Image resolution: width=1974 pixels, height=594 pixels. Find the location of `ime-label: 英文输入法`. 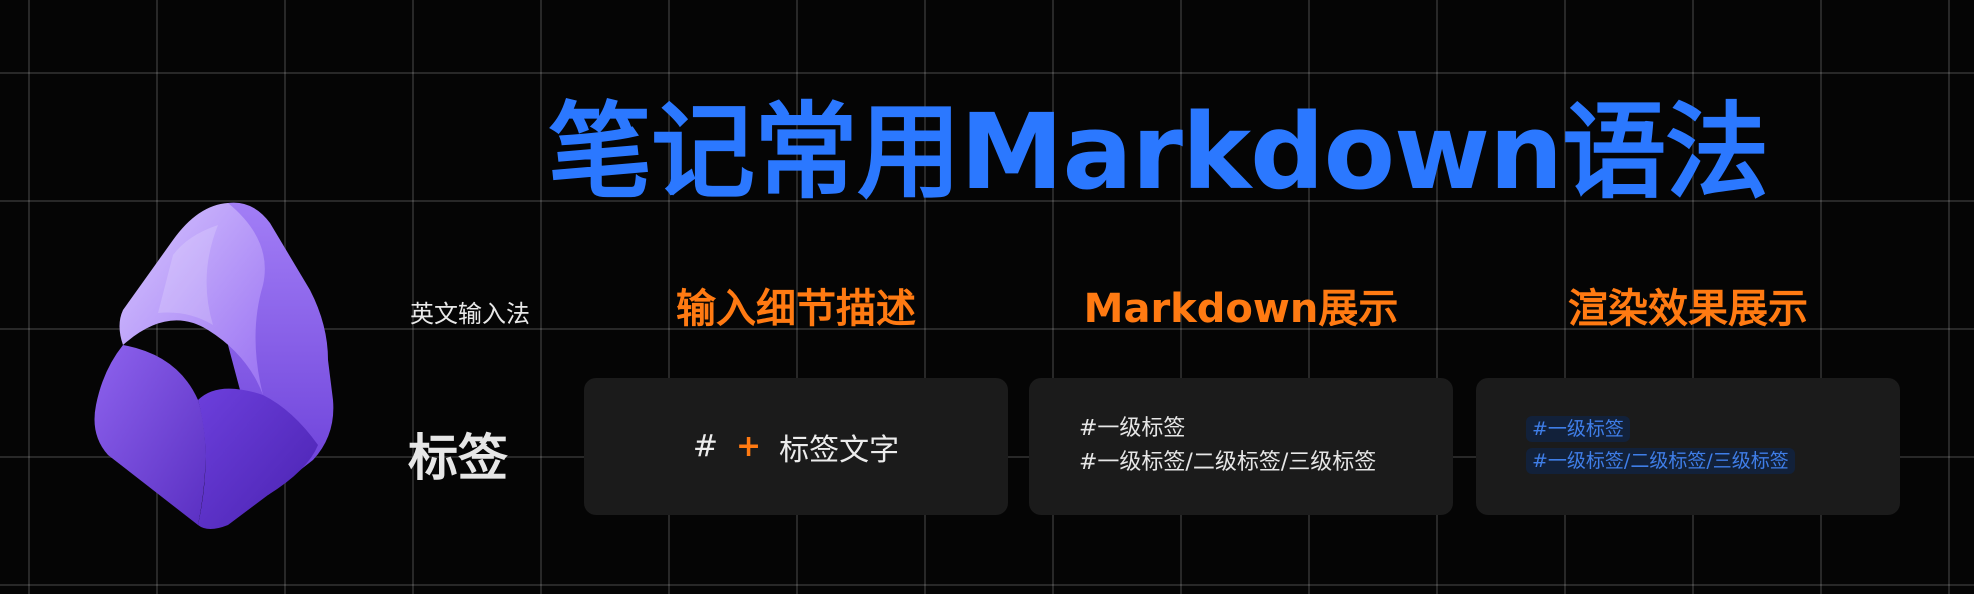

ime-label: 英文输入法 is located at coordinates (470, 314).